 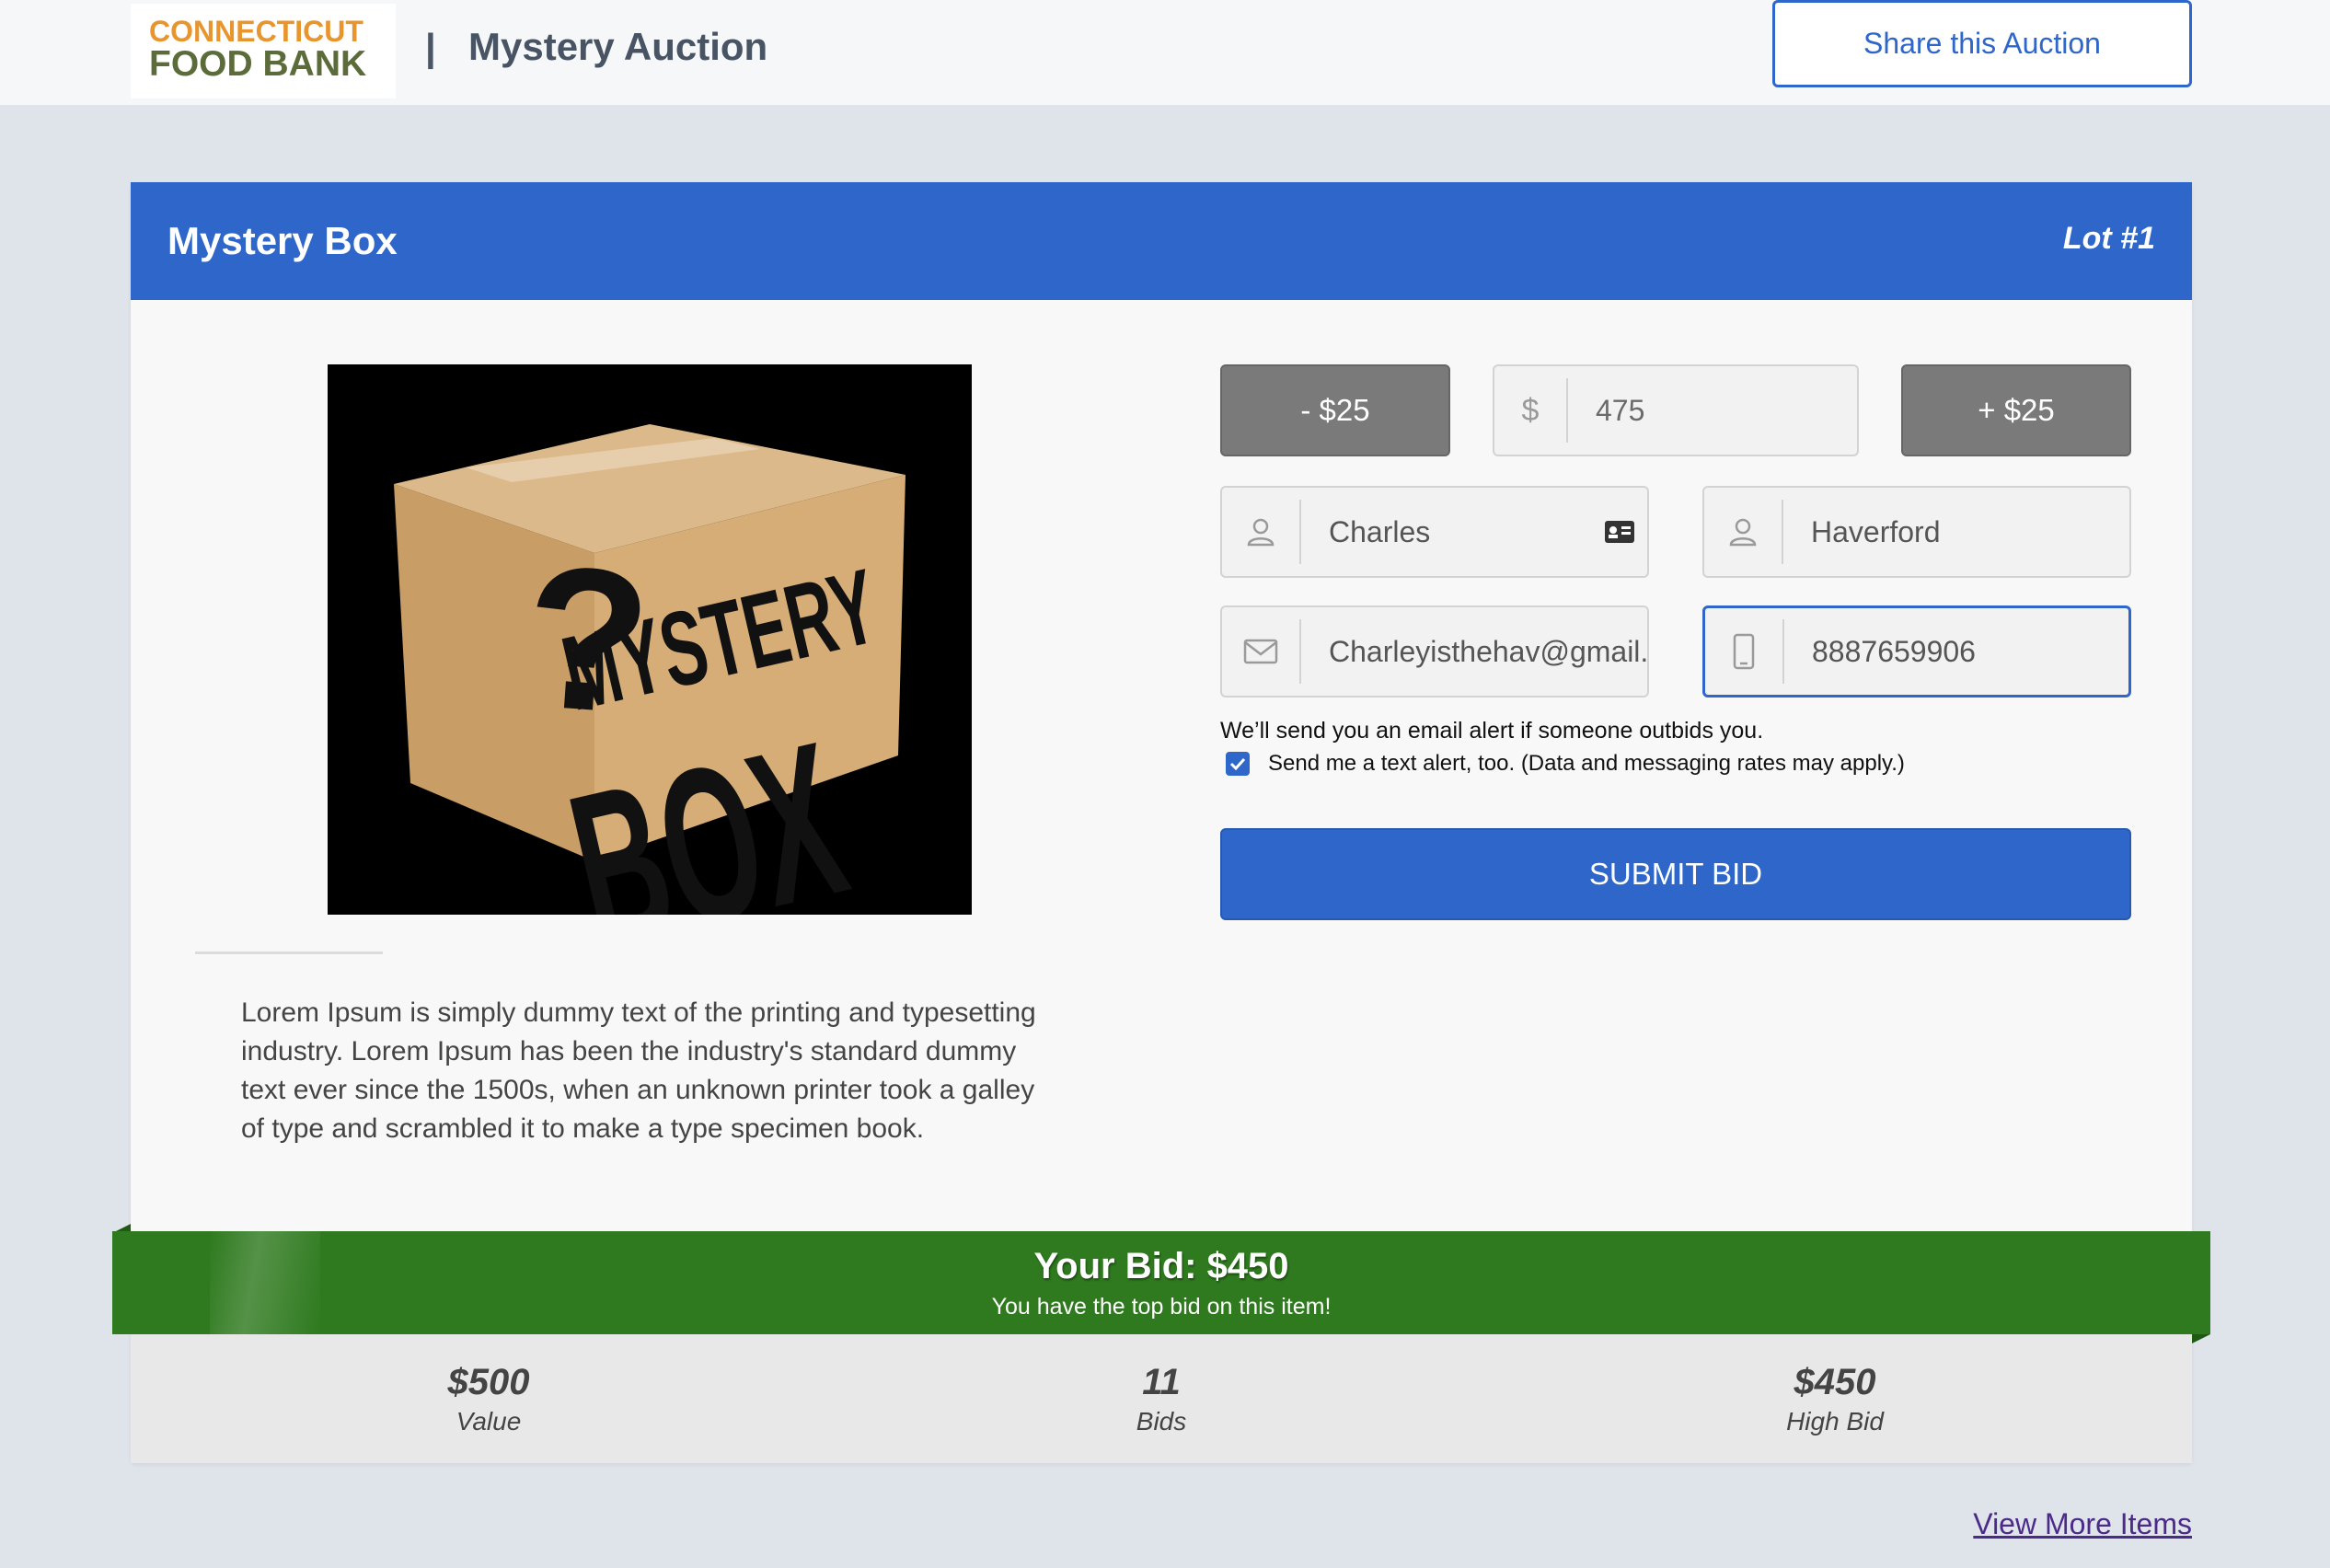 I want to click on decrease-bid-button: - $25, so click(x=1335, y=410).